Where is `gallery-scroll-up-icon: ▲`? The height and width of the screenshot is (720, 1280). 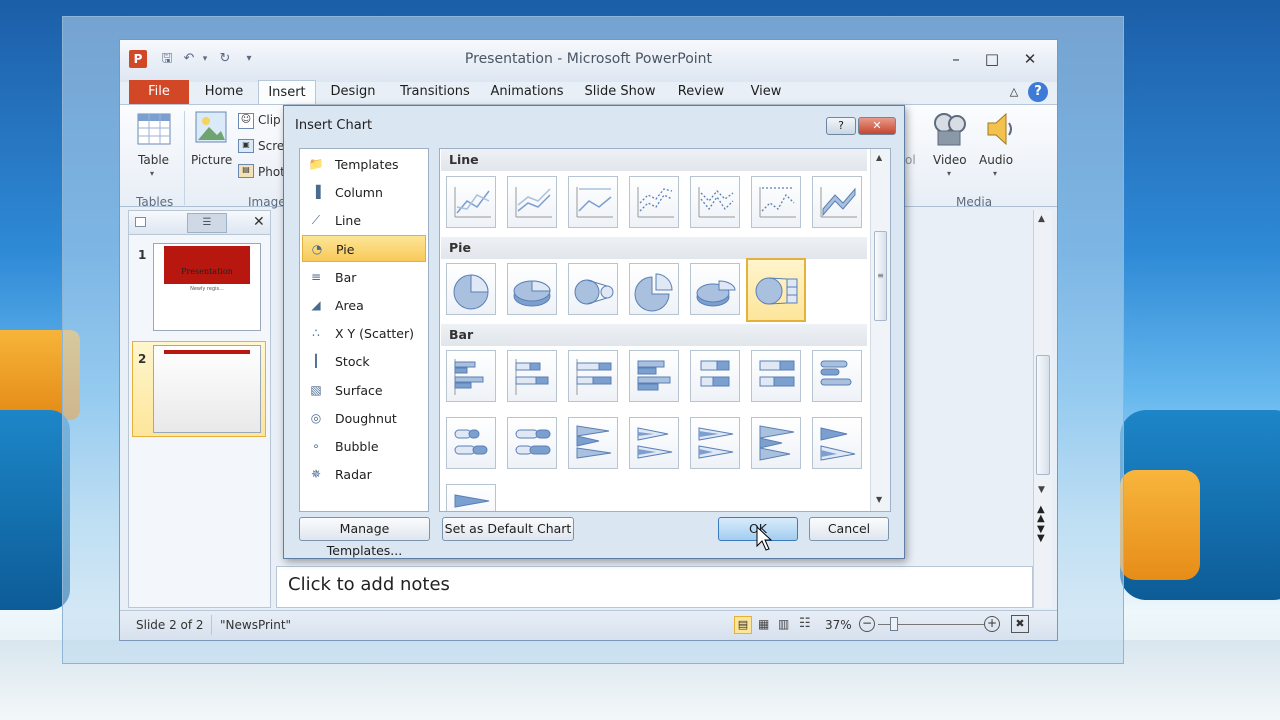
gallery-scroll-up-icon: ▲ is located at coordinates (879, 157).